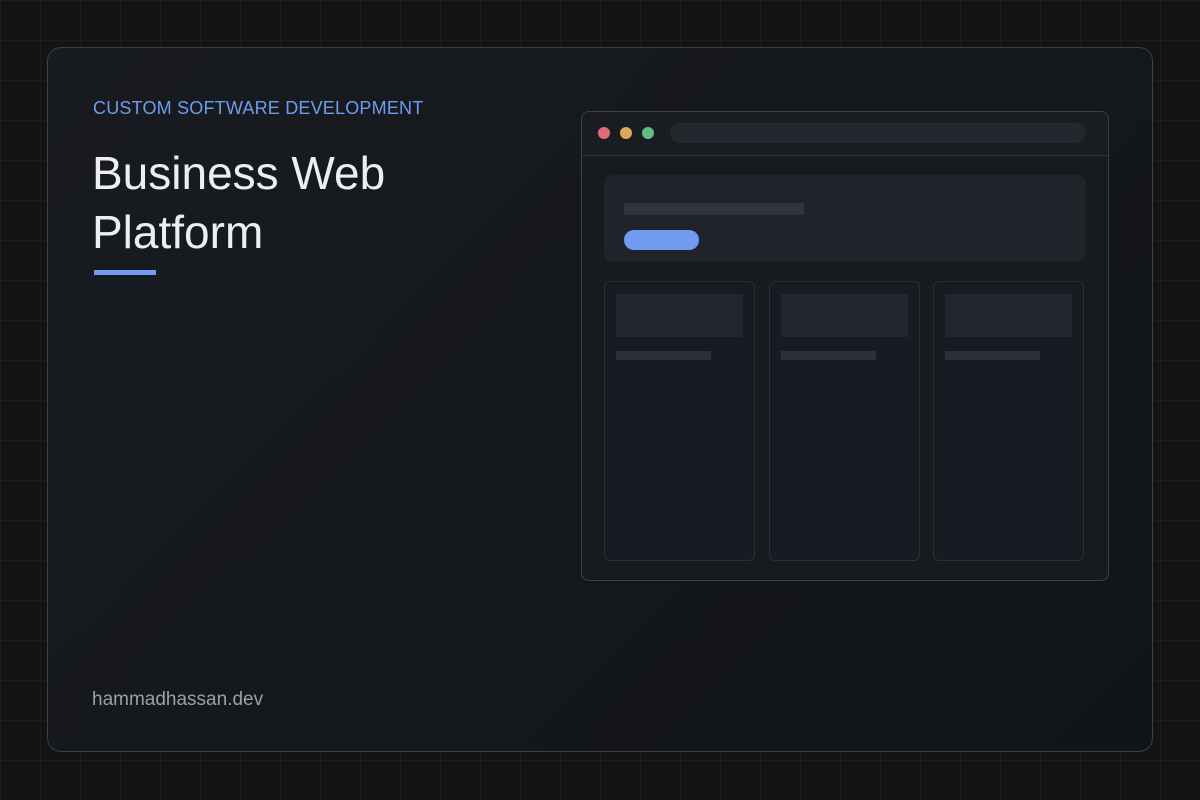 The height and width of the screenshot is (800, 1200). Describe the element at coordinates (626, 133) in the screenshot. I see `minimize-dot-icon` at that location.